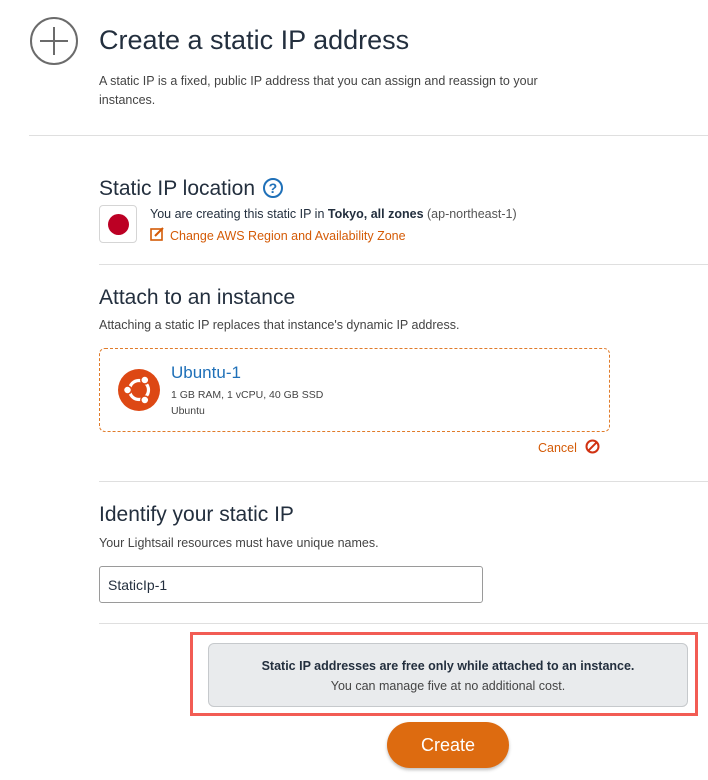 This screenshot has width=708, height=780. I want to click on change-region-link: Change AWS Region and Availability Zone, so click(278, 235).